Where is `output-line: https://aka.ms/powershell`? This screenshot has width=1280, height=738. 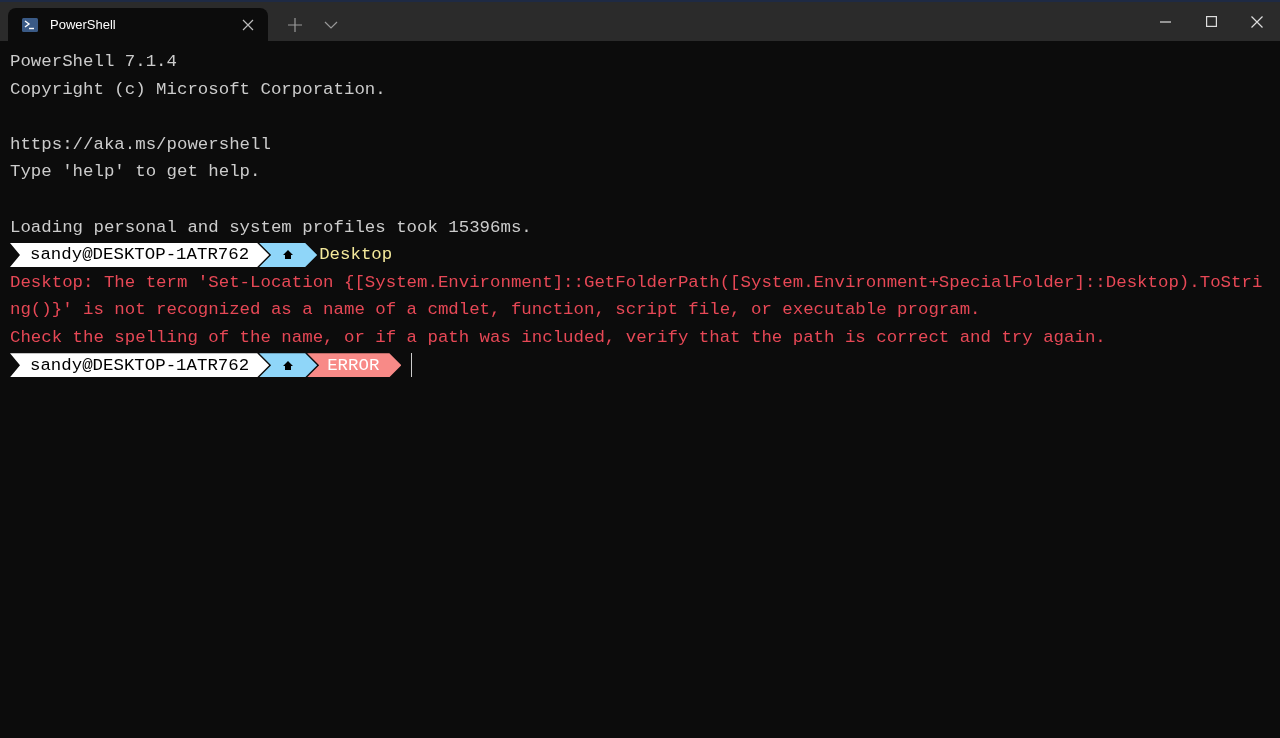
output-line: https://aka.ms/powershell is located at coordinates (140, 144).